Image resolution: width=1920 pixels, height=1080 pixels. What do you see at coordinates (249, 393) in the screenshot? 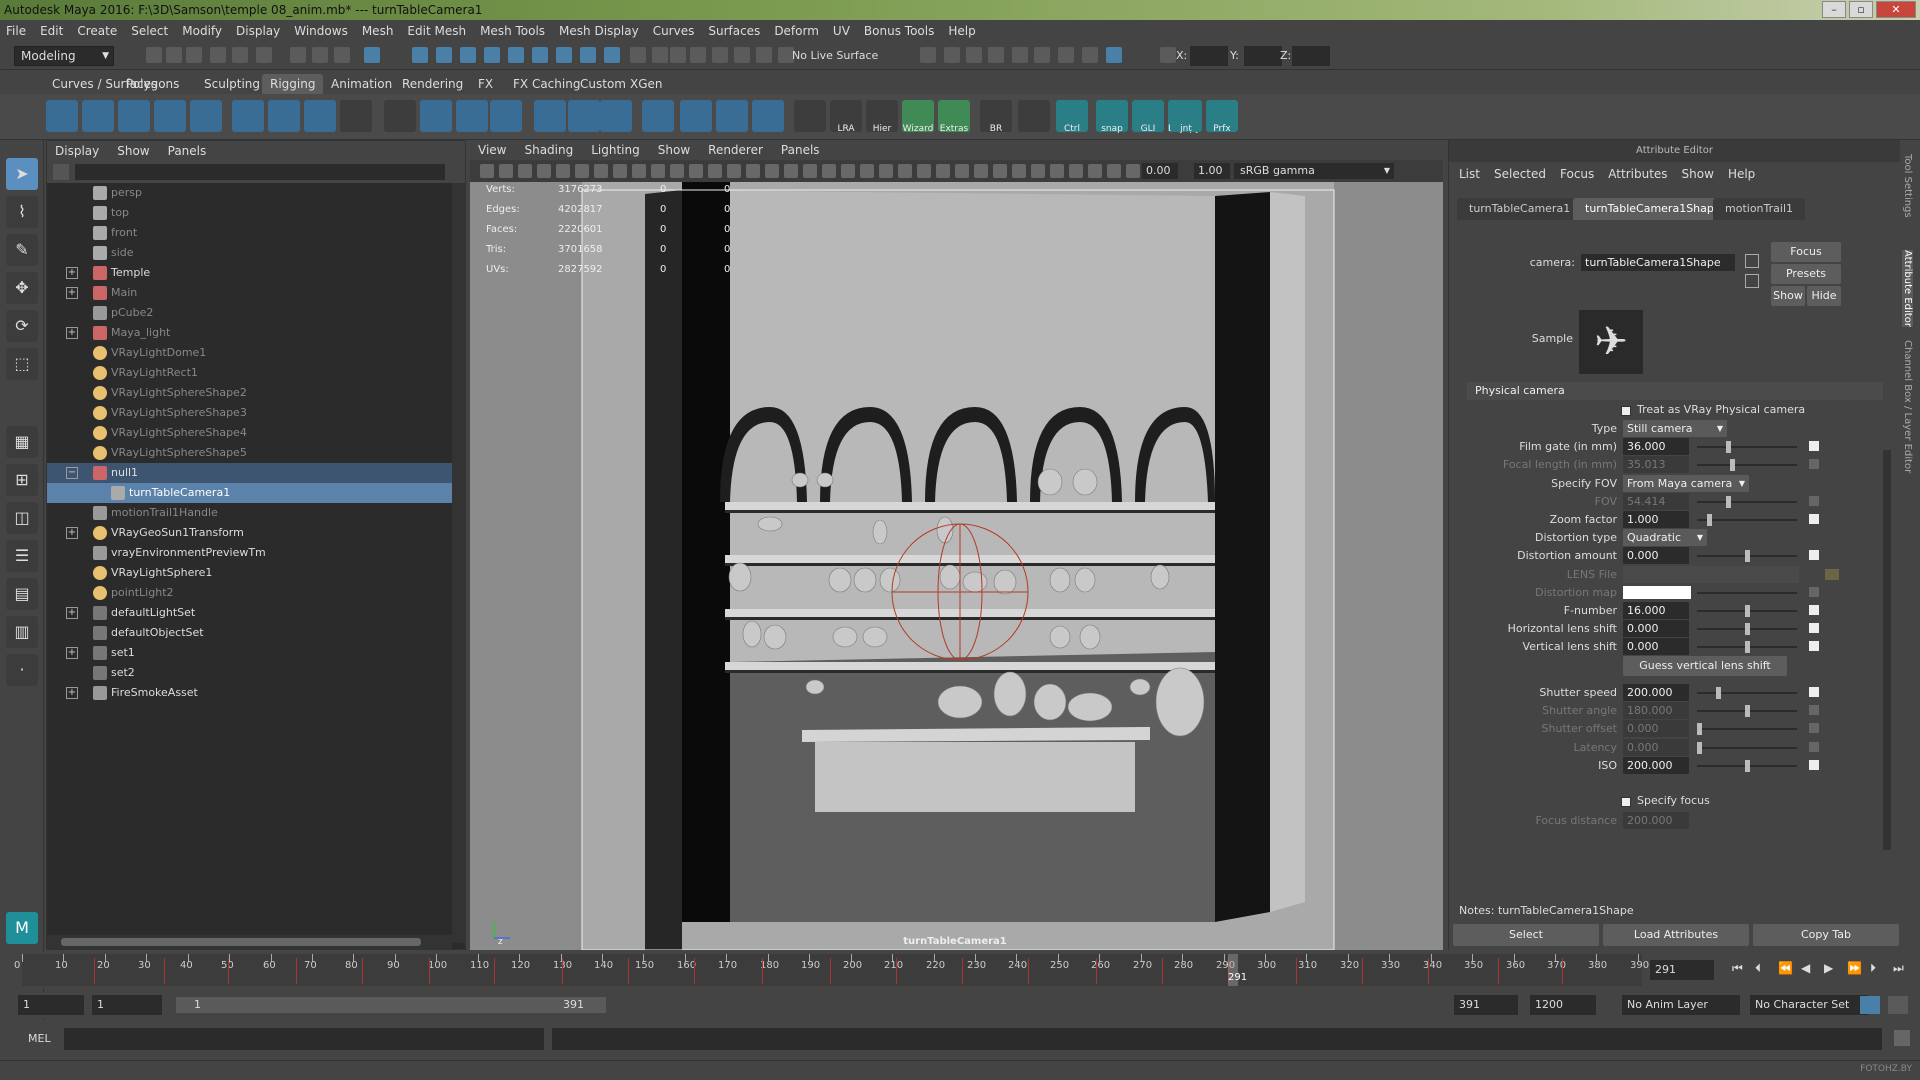
I see `outliner-row: VRayLightSphereShape2` at bounding box center [249, 393].